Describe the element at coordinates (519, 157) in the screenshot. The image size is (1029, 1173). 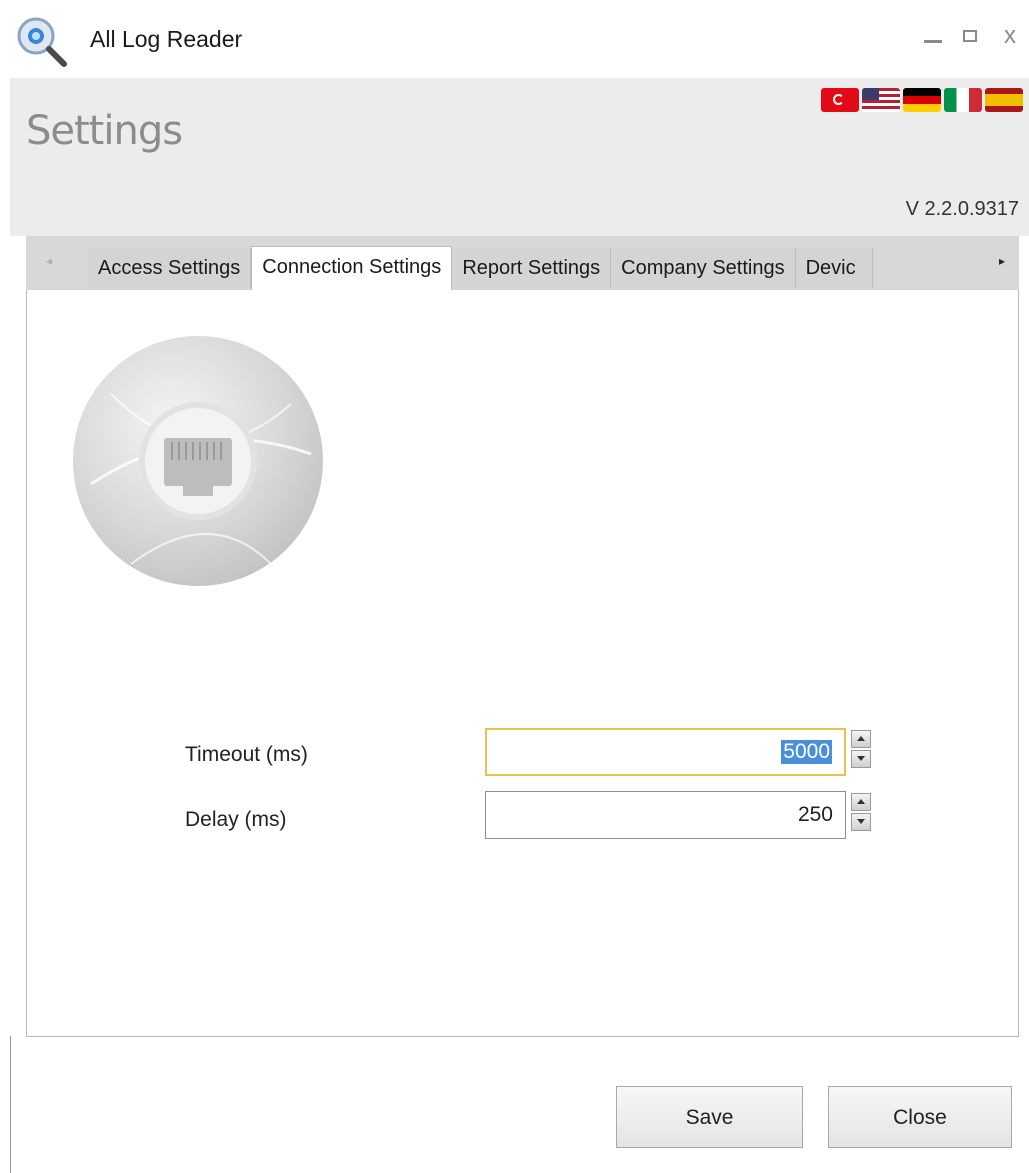
I see `settings-header: Settings V 2.2.0.9317` at that location.